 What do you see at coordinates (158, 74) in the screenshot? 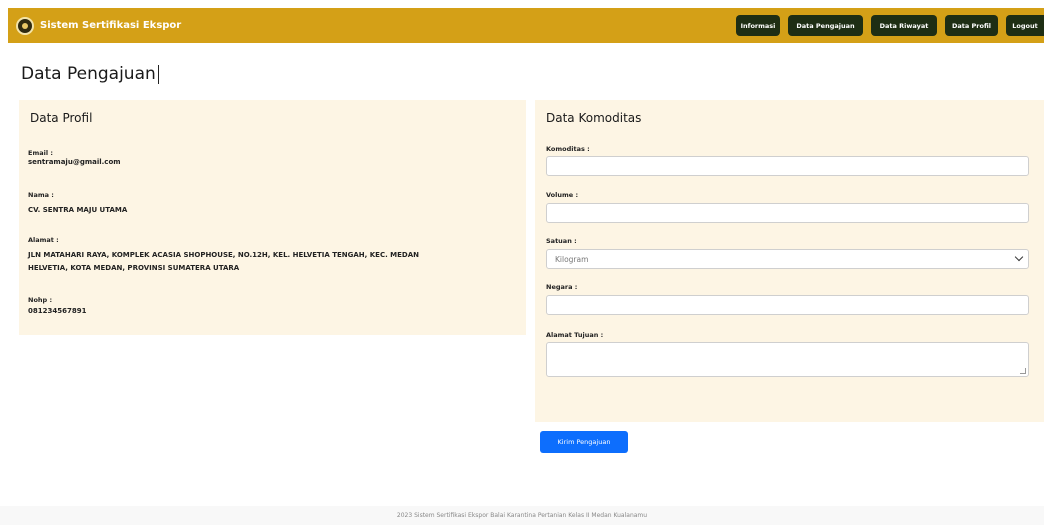
I see `text-cursor` at bounding box center [158, 74].